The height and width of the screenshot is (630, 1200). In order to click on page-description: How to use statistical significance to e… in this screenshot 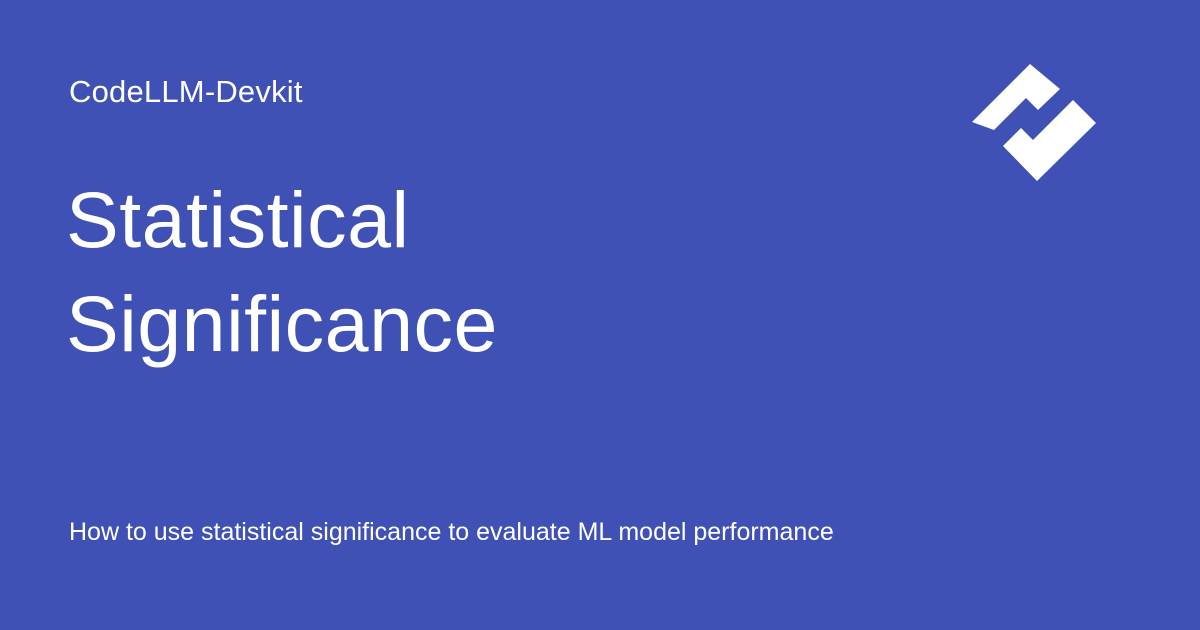, I will do `click(451, 532)`.